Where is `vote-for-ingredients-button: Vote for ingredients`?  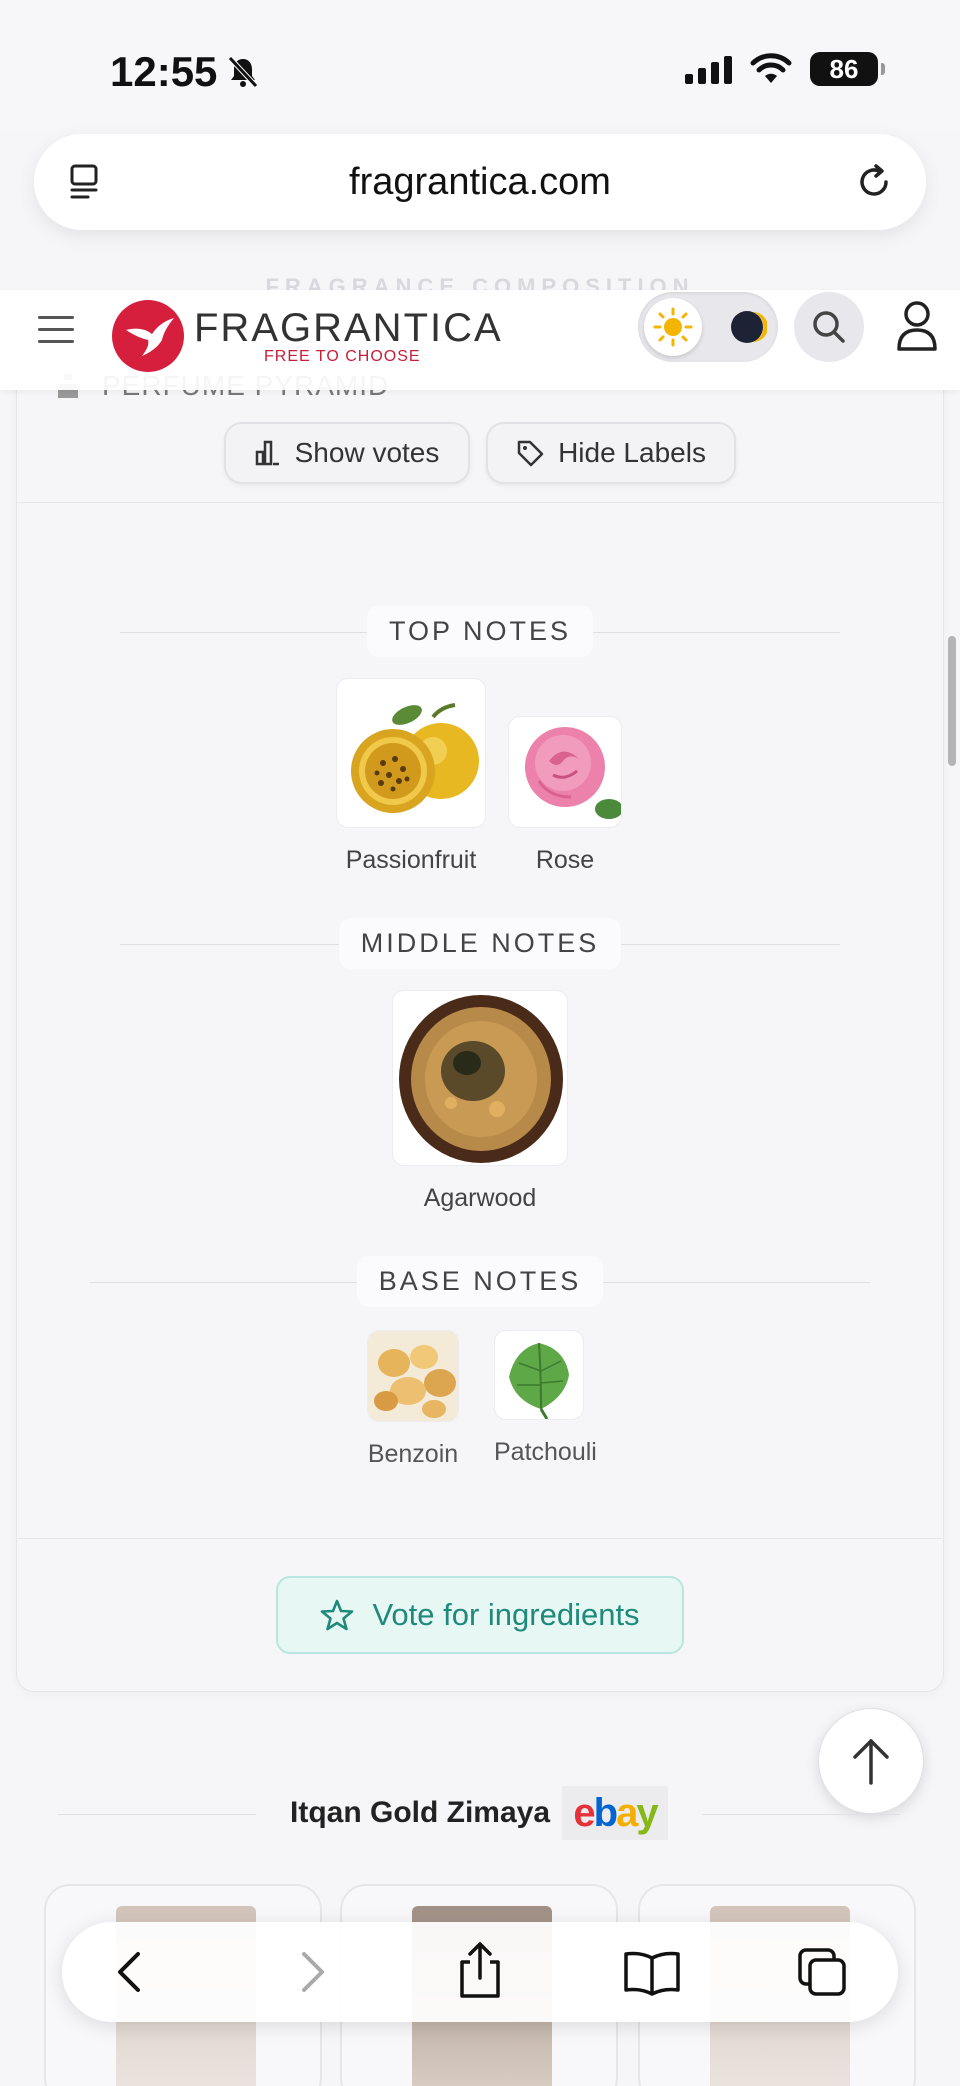
vote-for-ingredients-button: Vote for ingredients is located at coordinates (480, 1615).